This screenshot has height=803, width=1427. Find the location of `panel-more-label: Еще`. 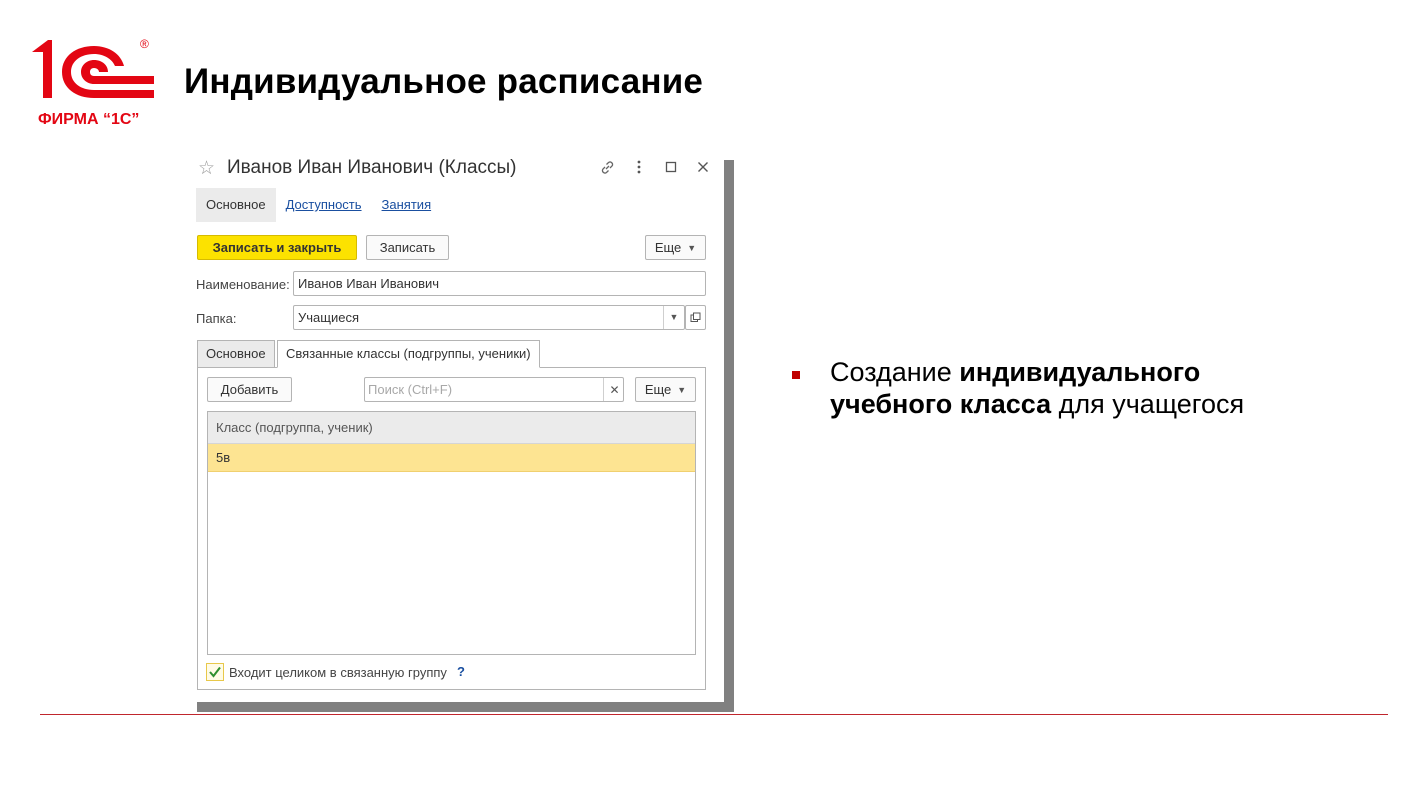

panel-more-label: Еще is located at coordinates (658, 389).